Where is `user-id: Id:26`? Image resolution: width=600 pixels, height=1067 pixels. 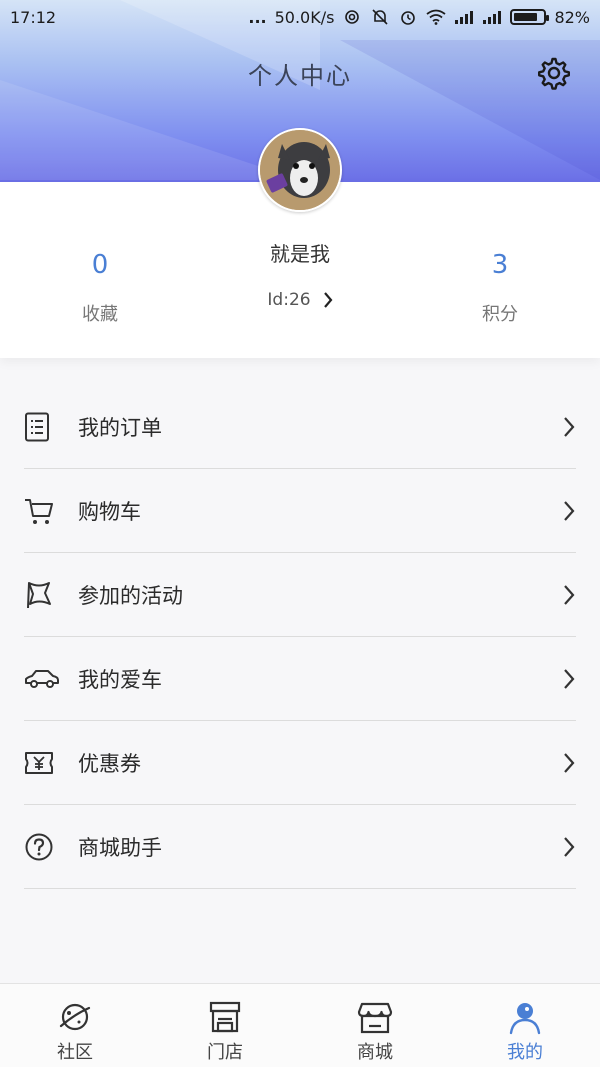
user-id: Id:26 is located at coordinates (289, 300).